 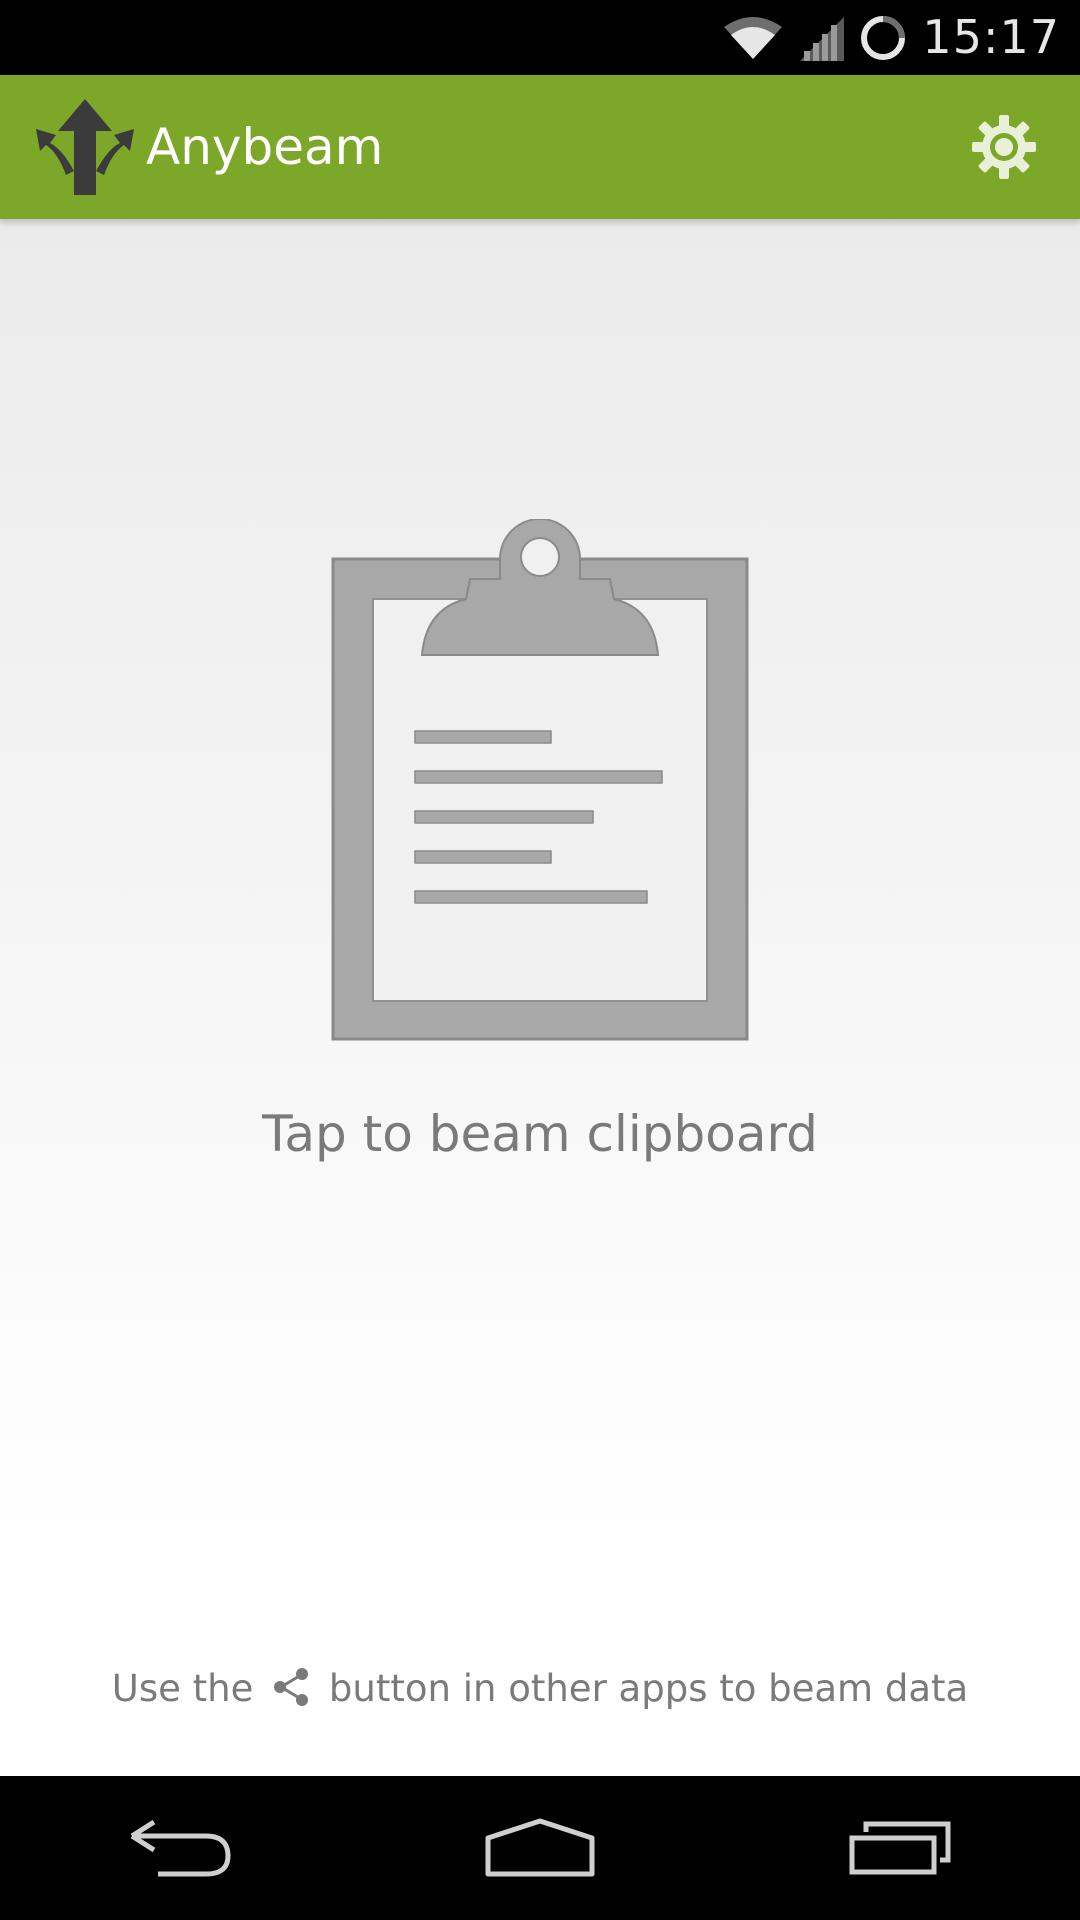 What do you see at coordinates (822, 38) in the screenshot?
I see `cell-signal-icon` at bounding box center [822, 38].